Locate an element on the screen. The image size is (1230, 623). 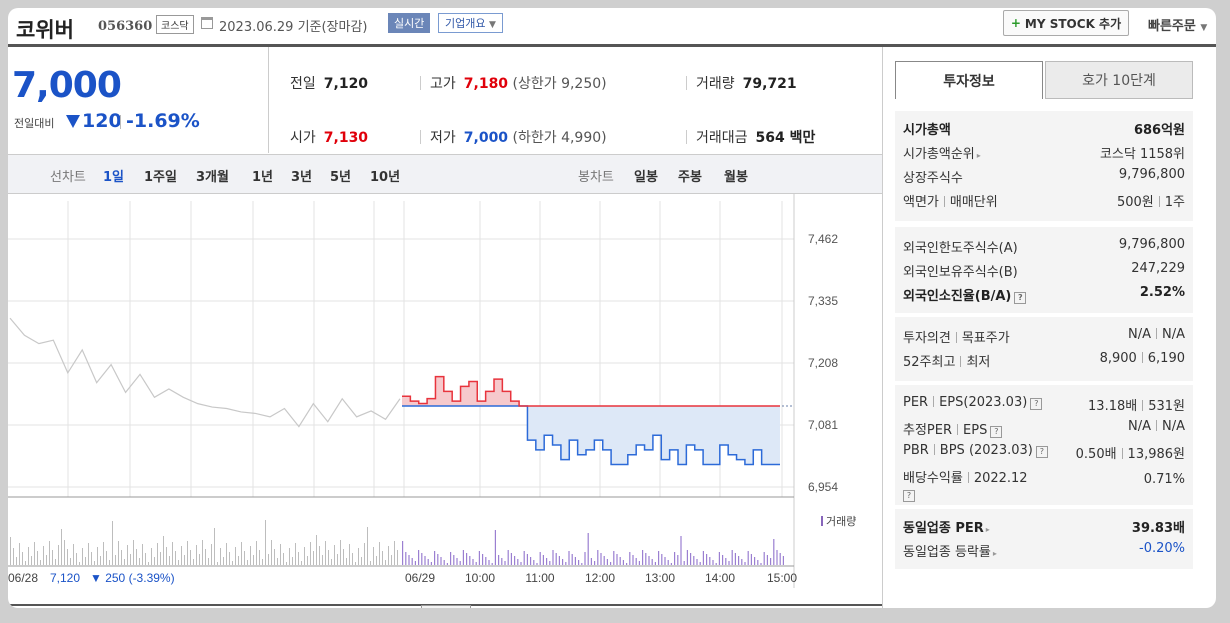
pbr-label: PBR BPS (2023.03)? is located at coordinates (975, 450).